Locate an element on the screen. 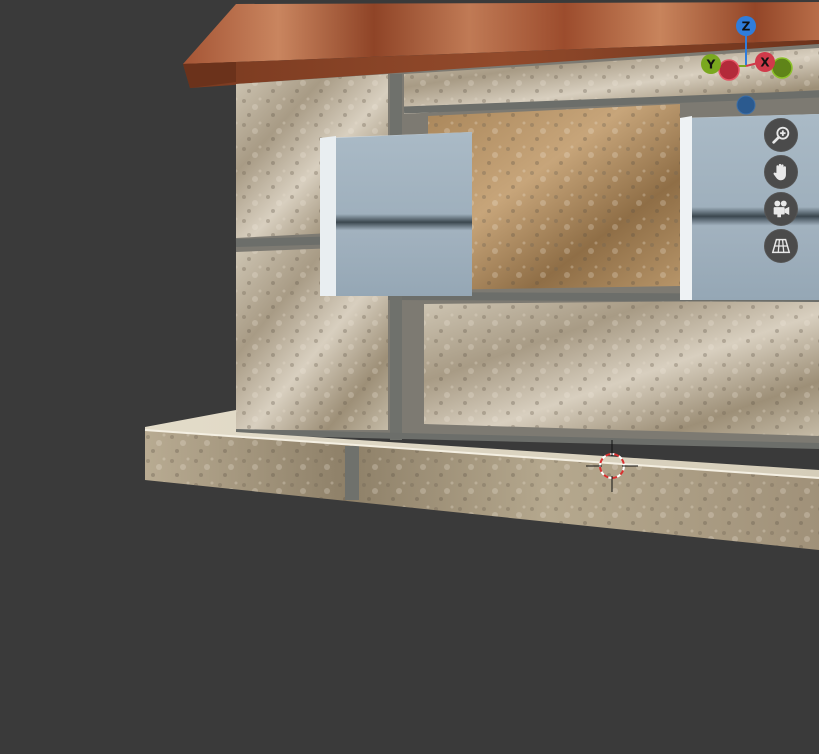 This screenshot has width=819, height=754. magnifier-plus-icon is located at coordinates (781, 135).